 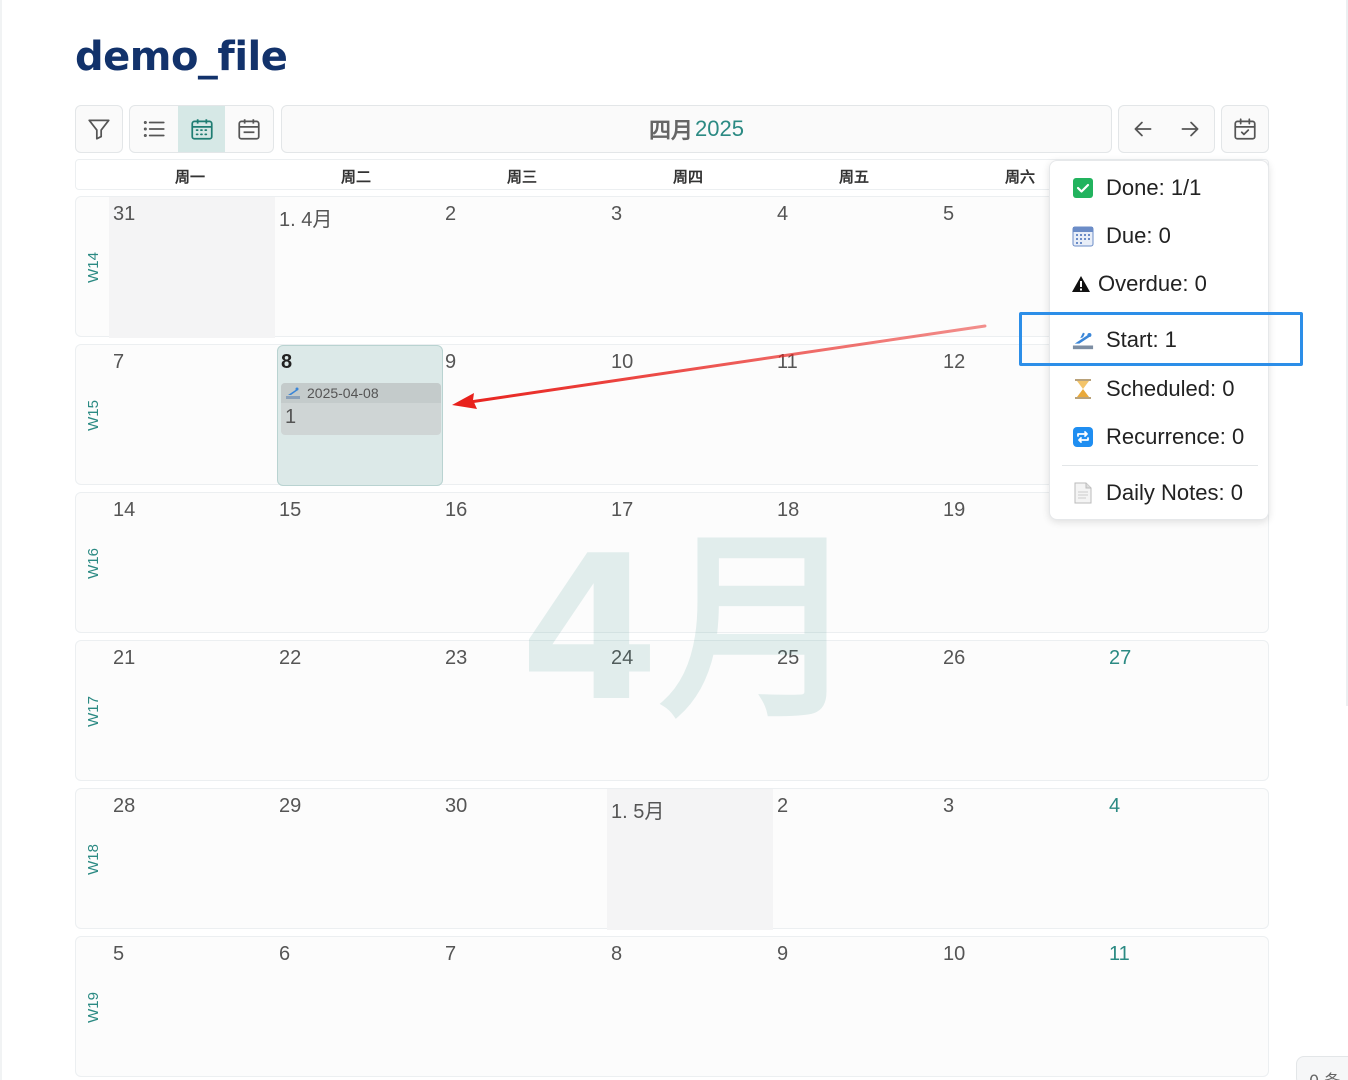 What do you see at coordinates (189, 177) in the screenshot?
I see `weekday-mon: 周一` at bounding box center [189, 177].